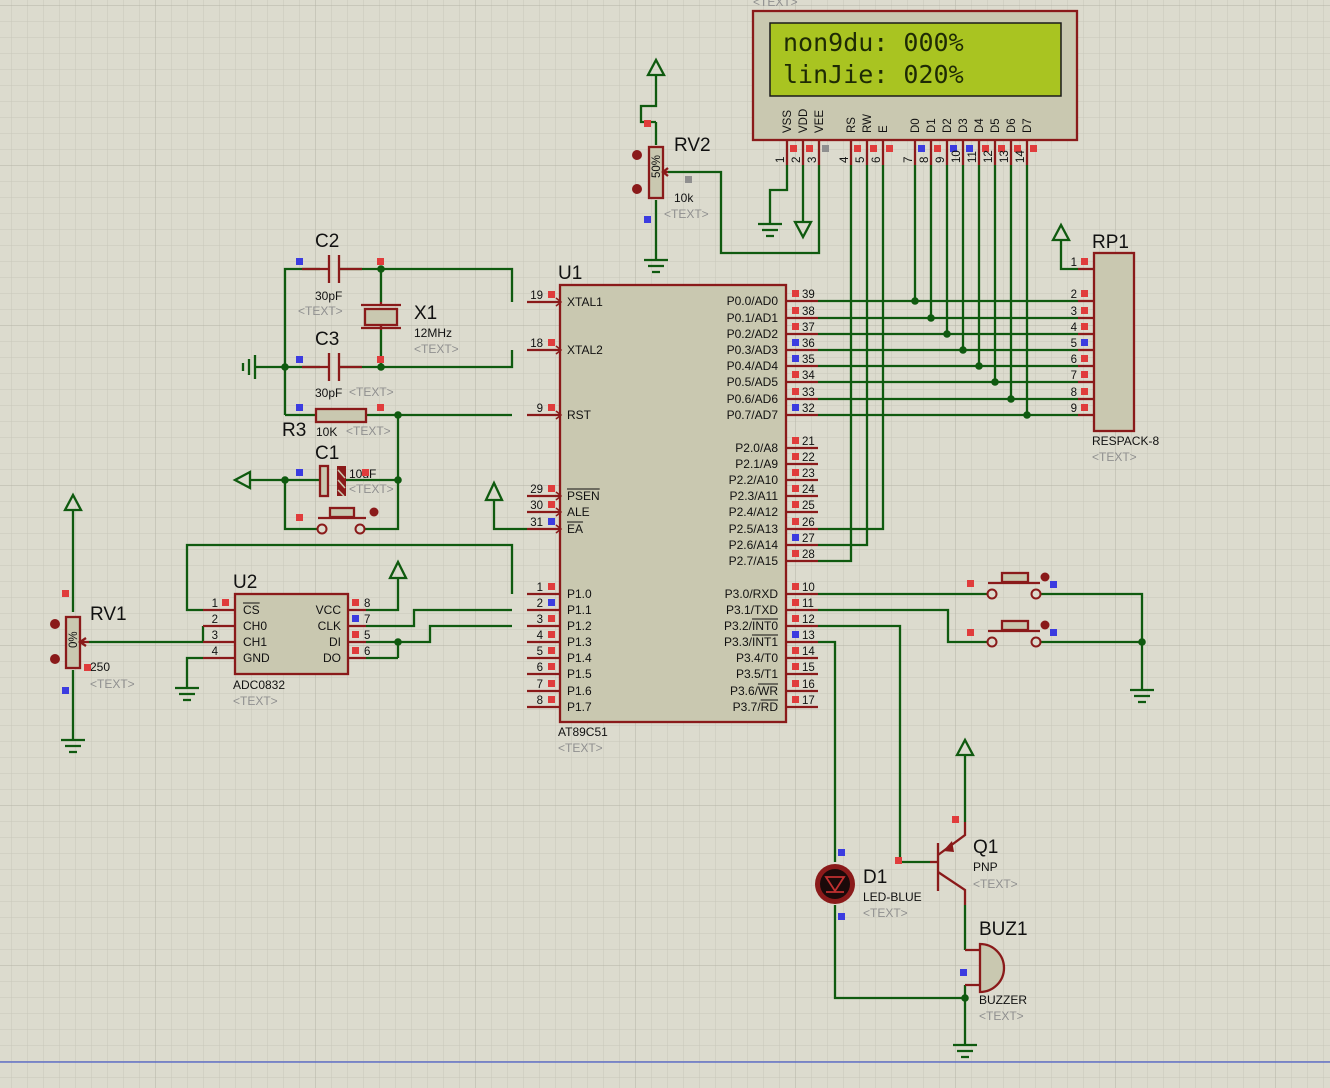 The image size is (1330, 1088). What do you see at coordinates (989, 156) in the screenshot?
I see `lcd-pin-number-12: 12` at bounding box center [989, 156].